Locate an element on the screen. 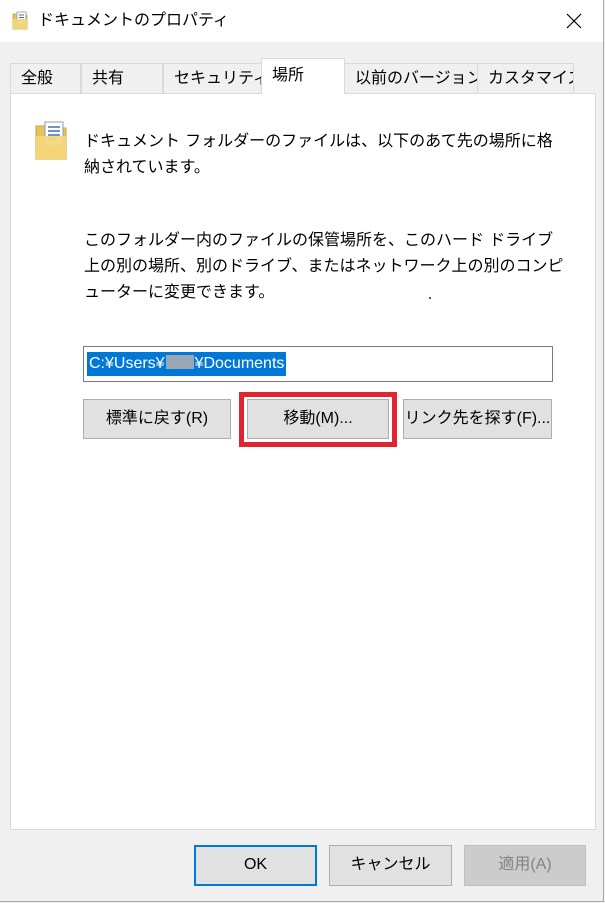 This screenshot has height=903, width=605. location-description: ドキュメント フォルダーのファイルは、以下のあて先の場所に格納されています。 is located at coordinates (318, 153).